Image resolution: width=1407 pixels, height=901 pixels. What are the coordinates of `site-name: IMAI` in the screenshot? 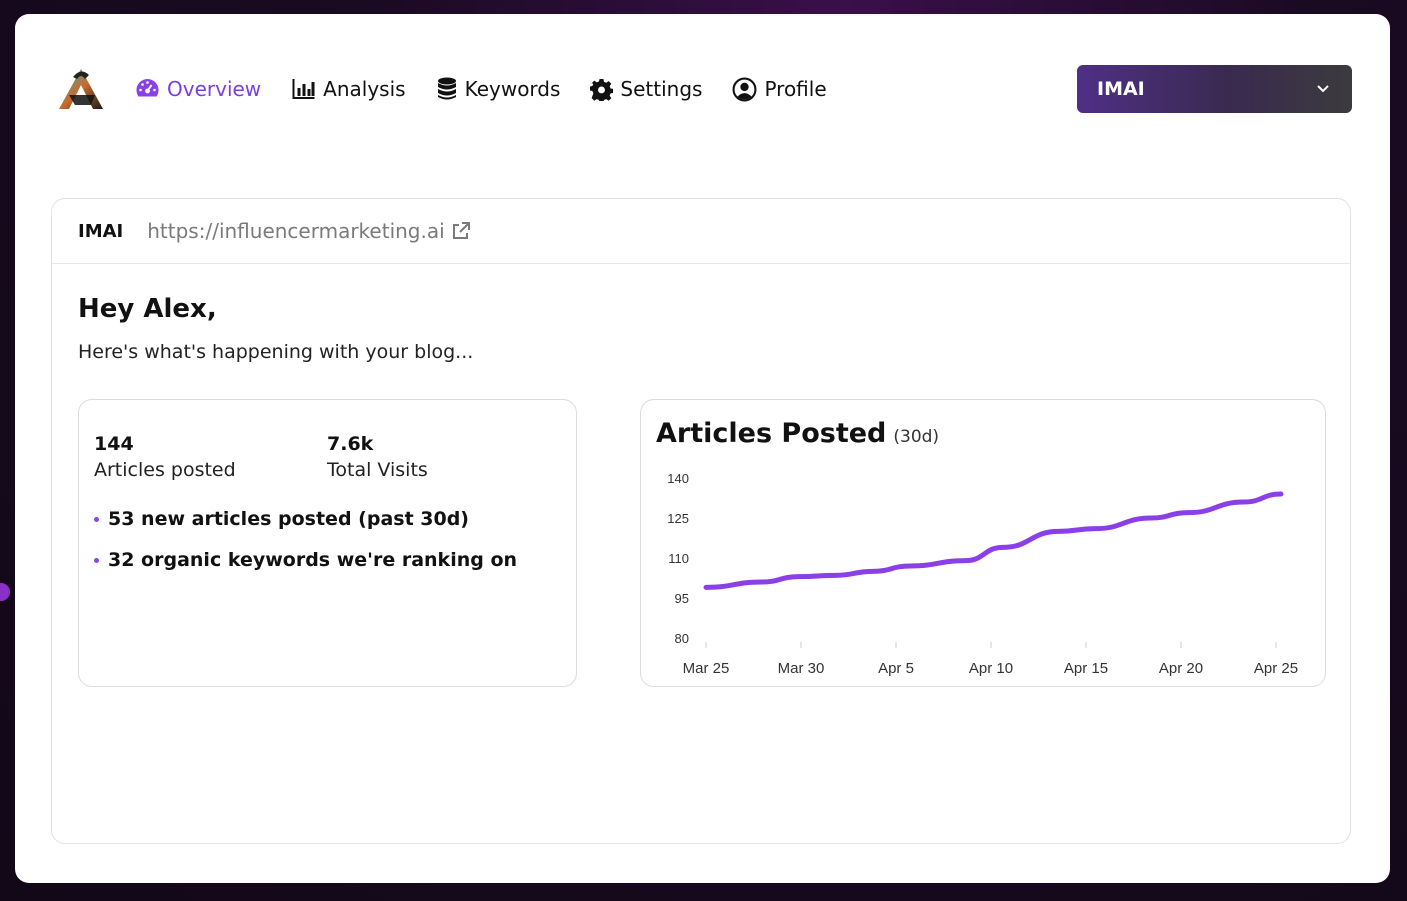 It's located at (101, 231).